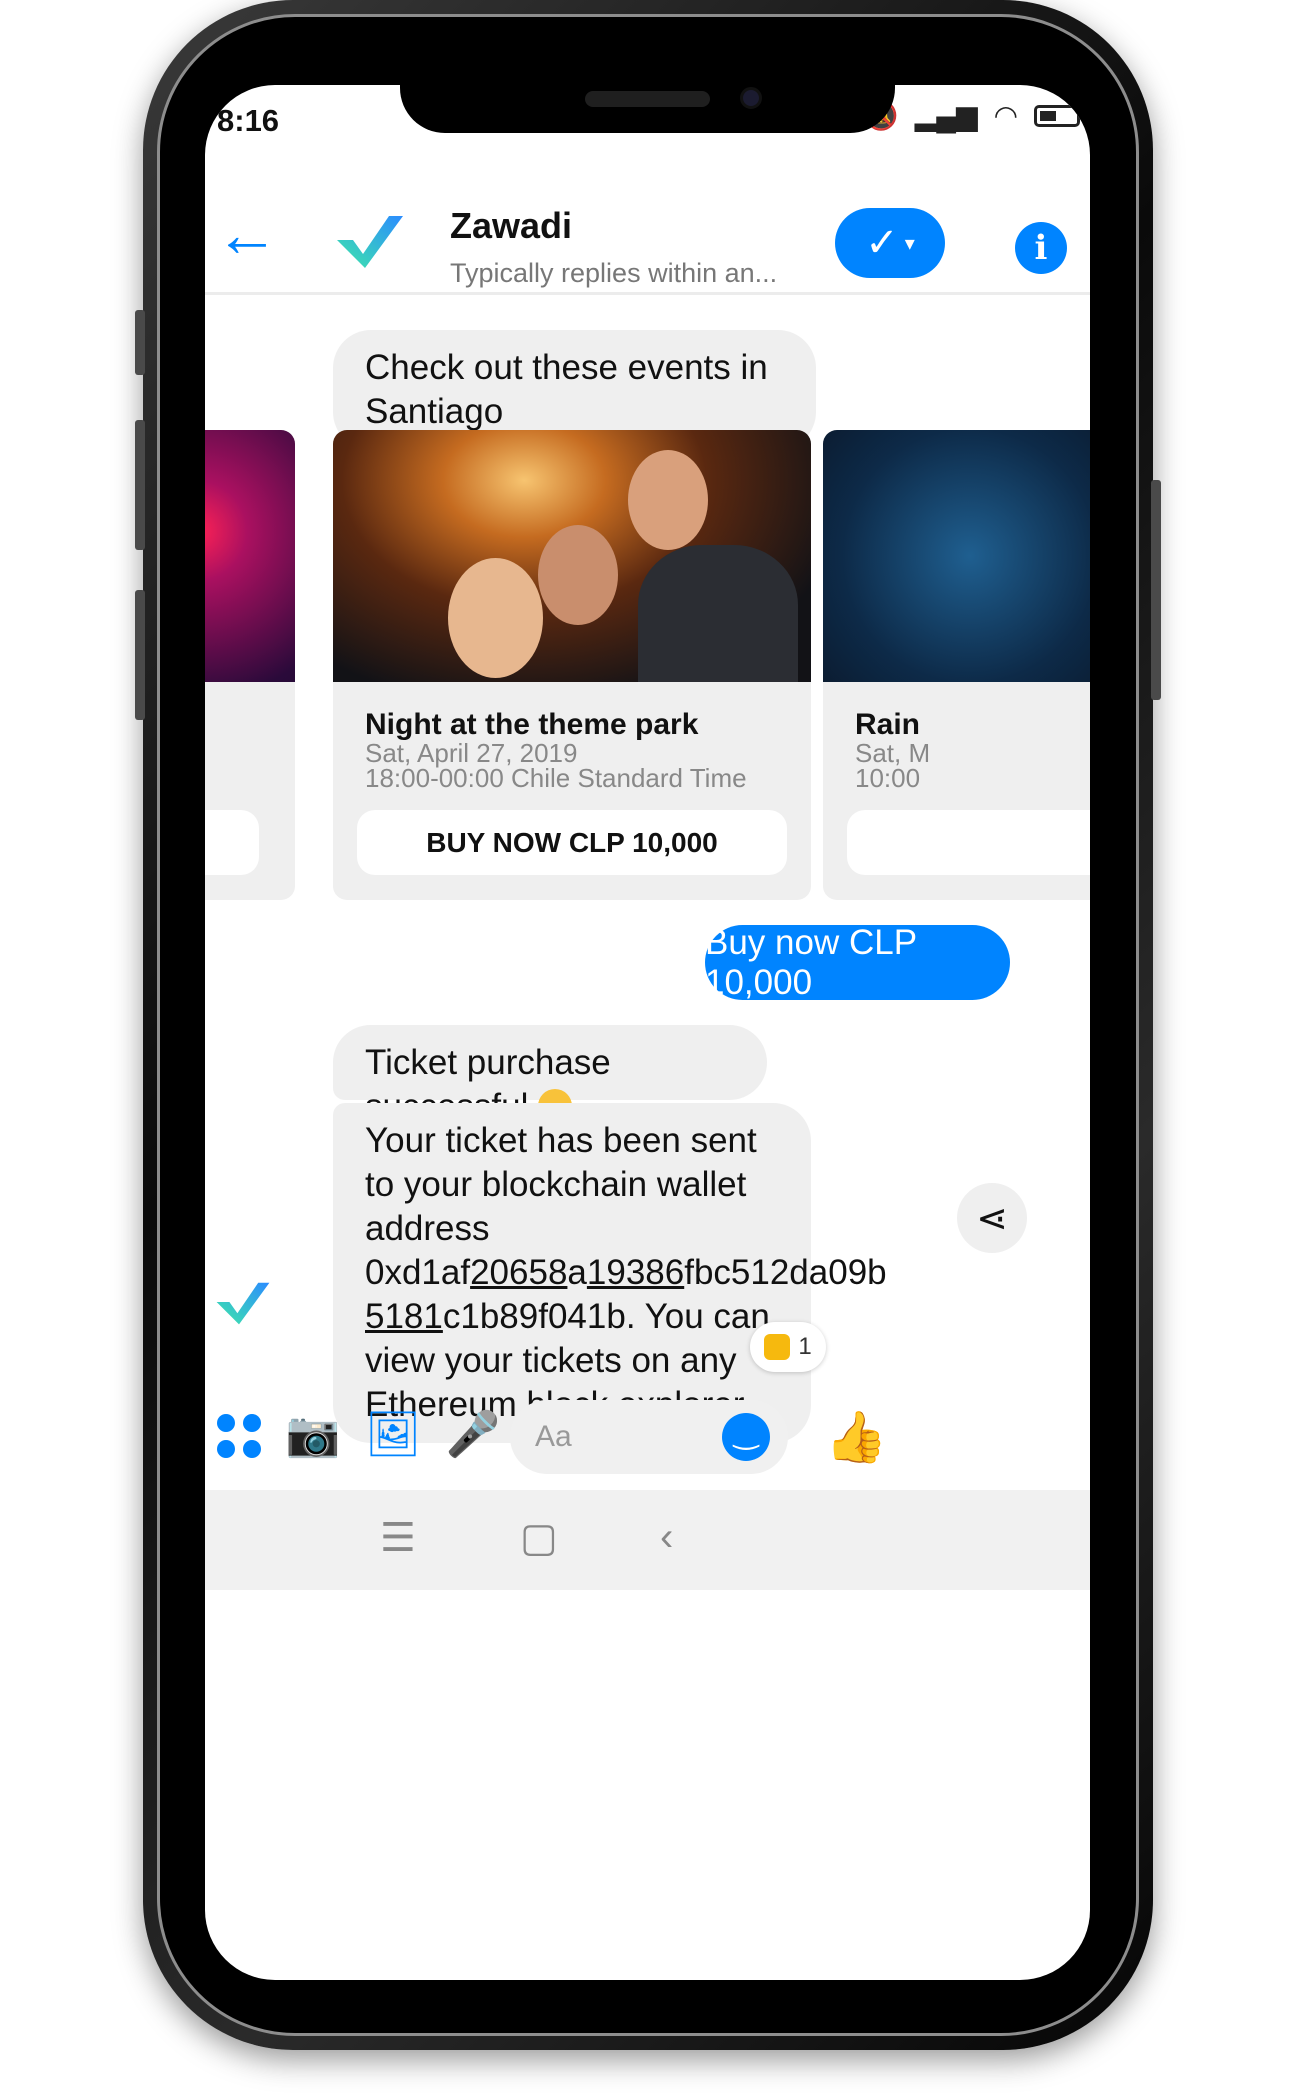  What do you see at coordinates (1005, 115) in the screenshot?
I see `wifi-icon: ◠` at bounding box center [1005, 115].